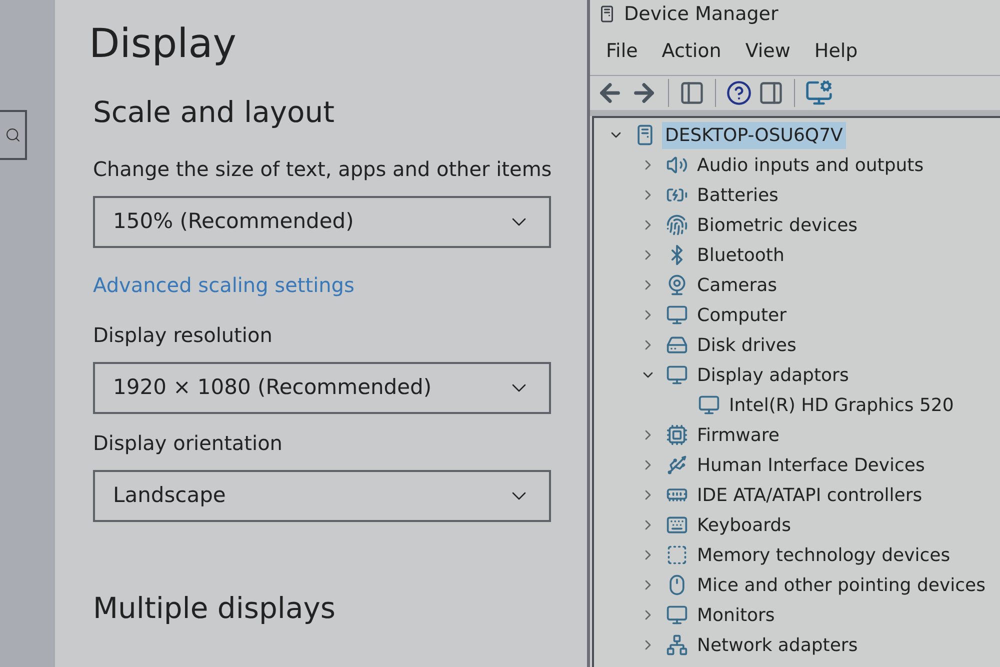 Image resolution: width=1000 pixels, height=667 pixels. Describe the element at coordinates (841, 585) in the screenshot. I see `tree-item: Mice and other pointing devices` at that location.